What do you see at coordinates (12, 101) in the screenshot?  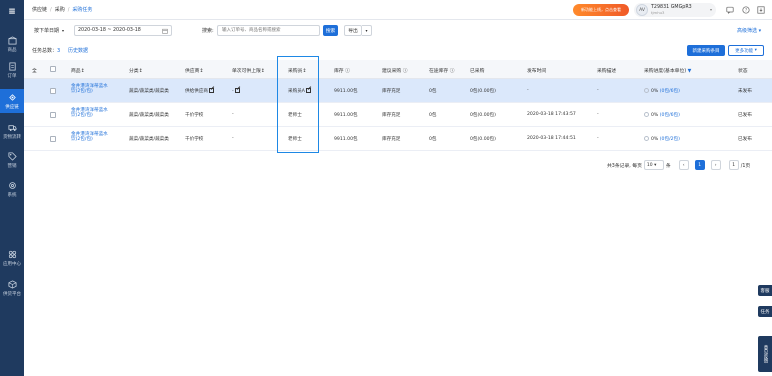 I see `sidebar-item-supply-chain: 供应链` at bounding box center [12, 101].